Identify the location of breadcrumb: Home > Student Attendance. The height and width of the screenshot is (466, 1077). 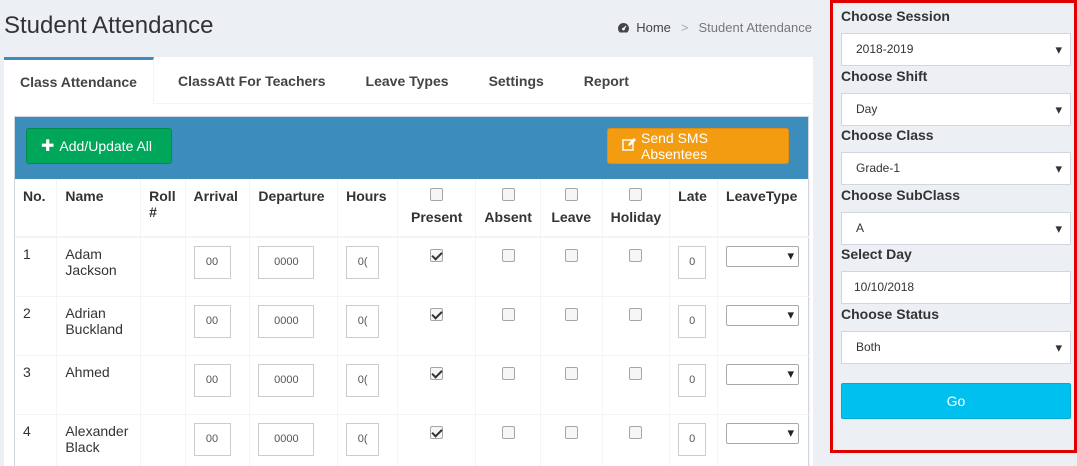
(714, 27).